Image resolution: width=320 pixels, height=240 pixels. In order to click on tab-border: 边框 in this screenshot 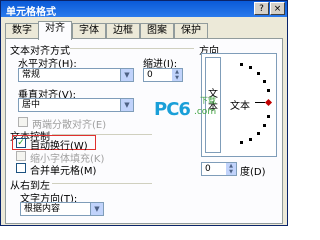, I will do `click(123, 31)`.